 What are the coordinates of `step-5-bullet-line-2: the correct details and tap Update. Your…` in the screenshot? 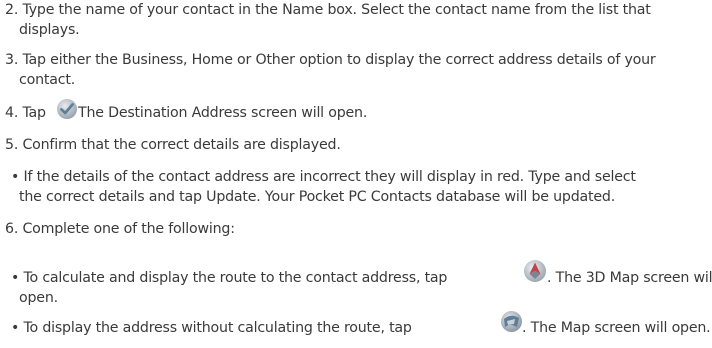 It's located at (317, 197).